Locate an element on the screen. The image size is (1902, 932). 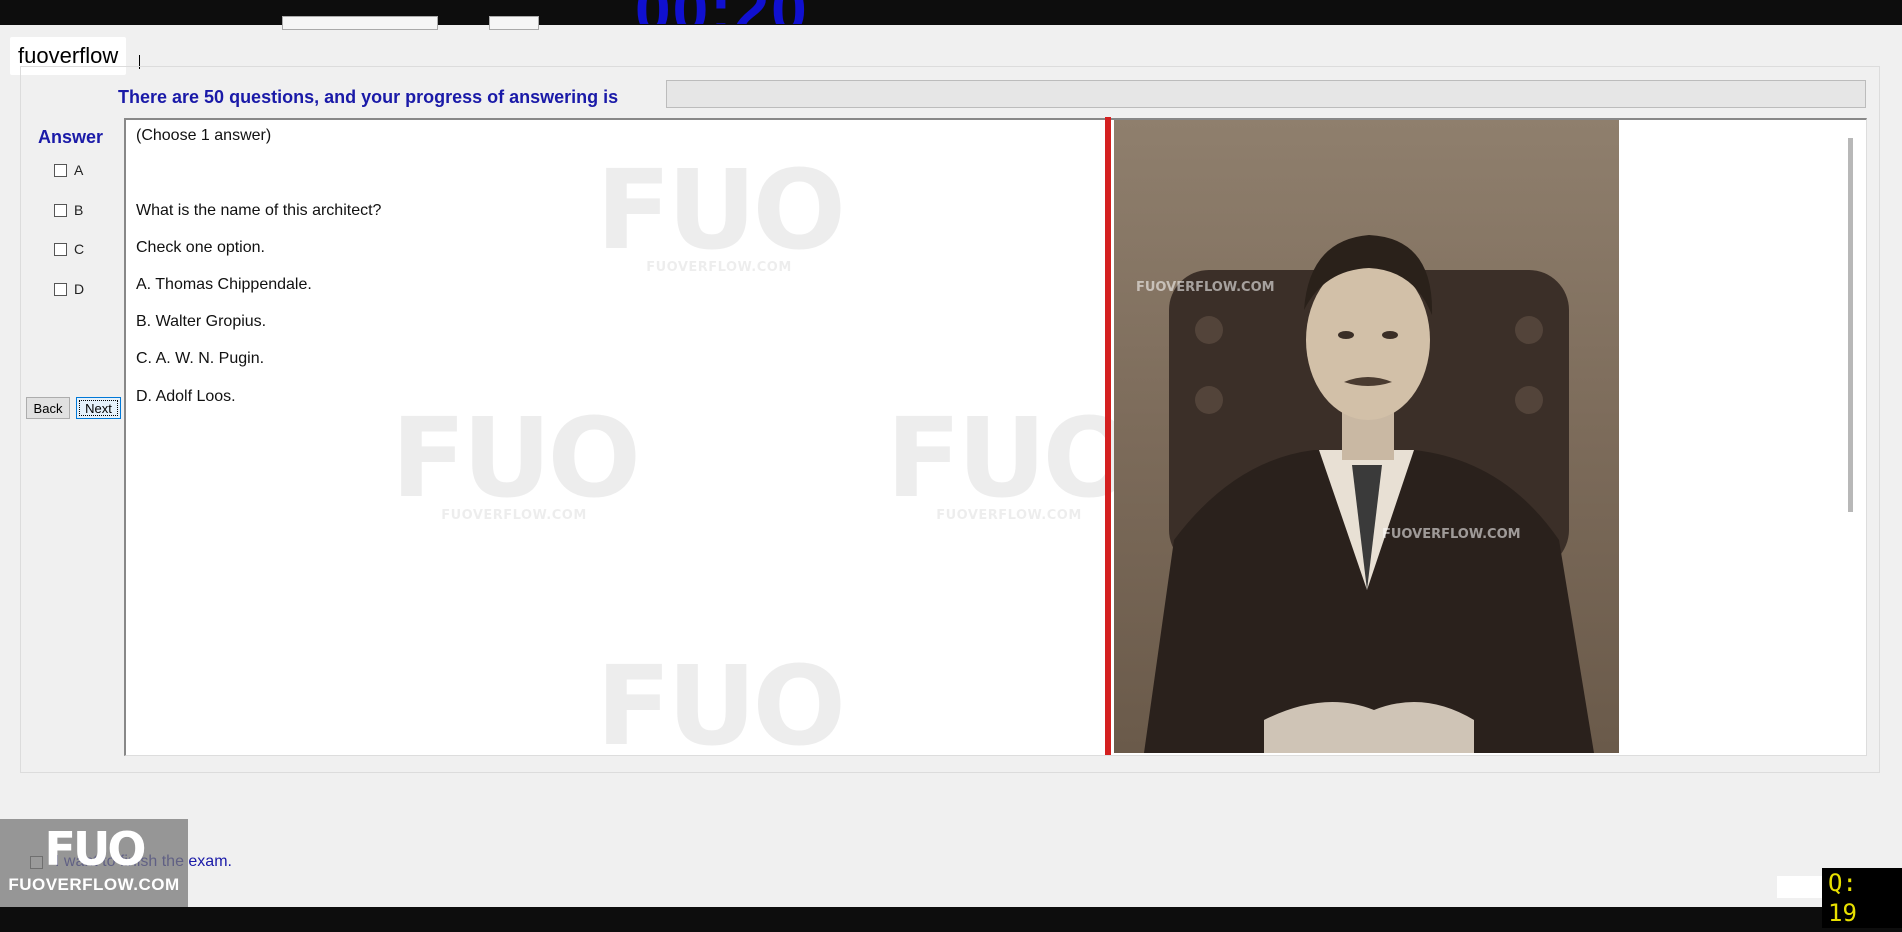
vertical-scrollbar is located at coordinates (1850, 325).